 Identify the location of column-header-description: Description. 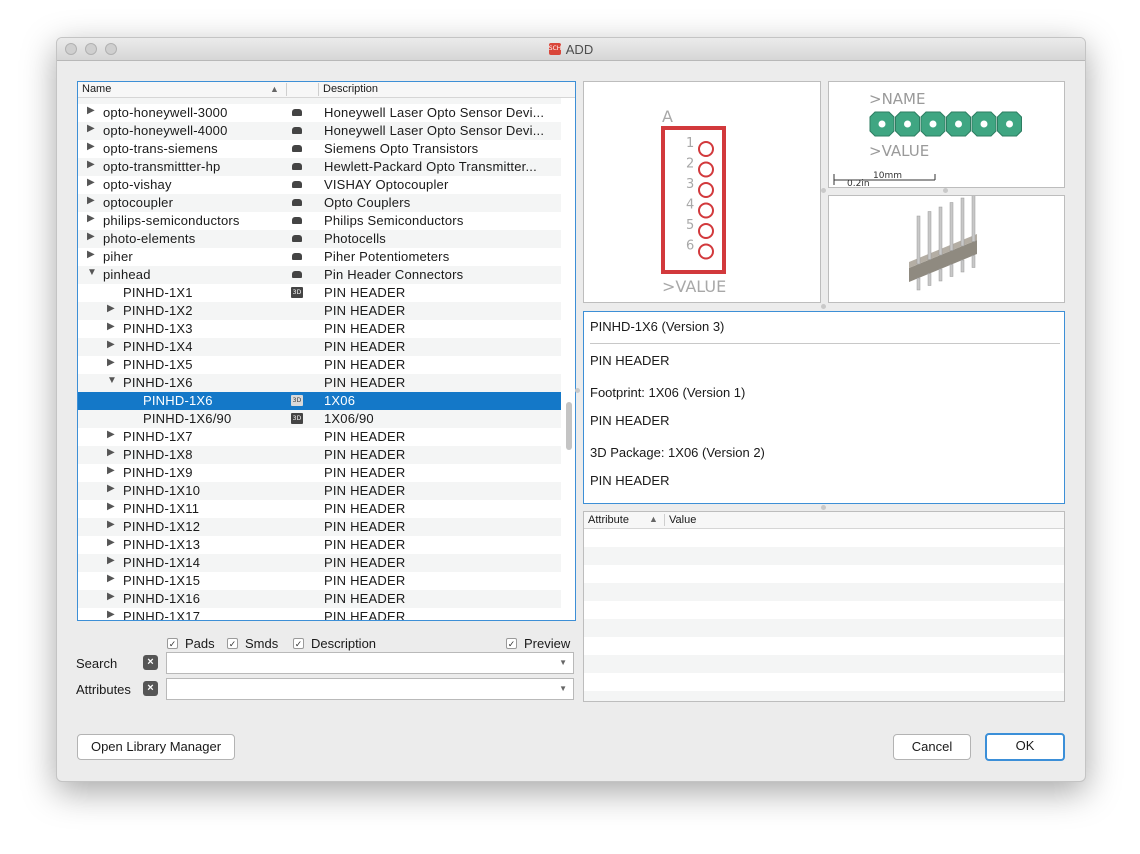
(350, 89).